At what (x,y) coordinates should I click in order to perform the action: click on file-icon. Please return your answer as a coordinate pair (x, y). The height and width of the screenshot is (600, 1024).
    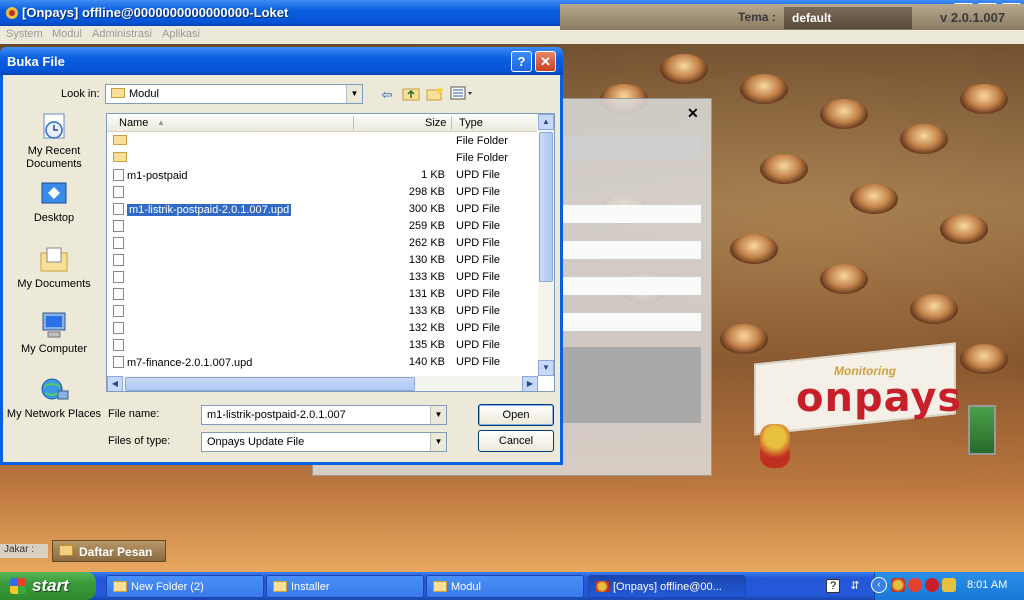
    Looking at the image, I should click on (118, 175).